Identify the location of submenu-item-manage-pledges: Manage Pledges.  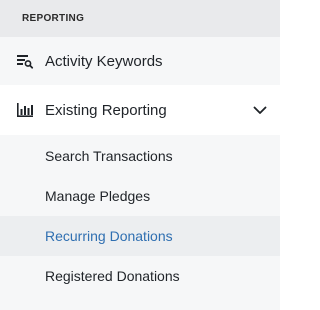
(140, 196).